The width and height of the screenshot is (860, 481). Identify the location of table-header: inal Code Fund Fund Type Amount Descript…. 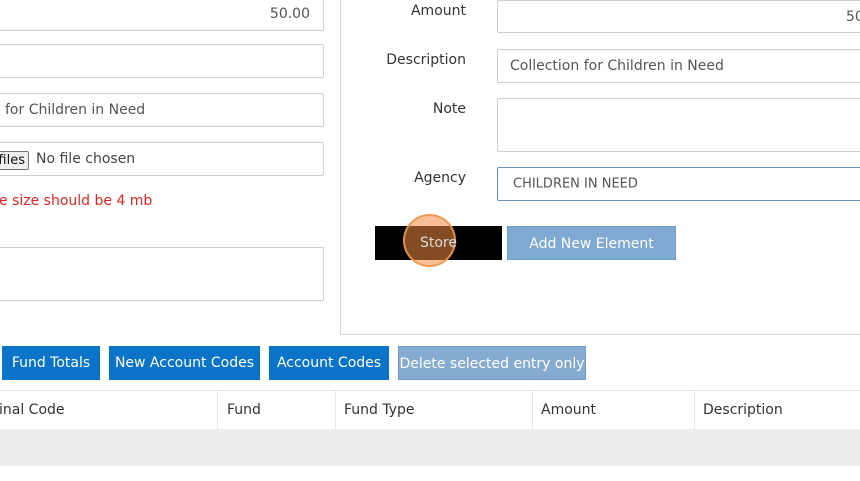
(430, 410).